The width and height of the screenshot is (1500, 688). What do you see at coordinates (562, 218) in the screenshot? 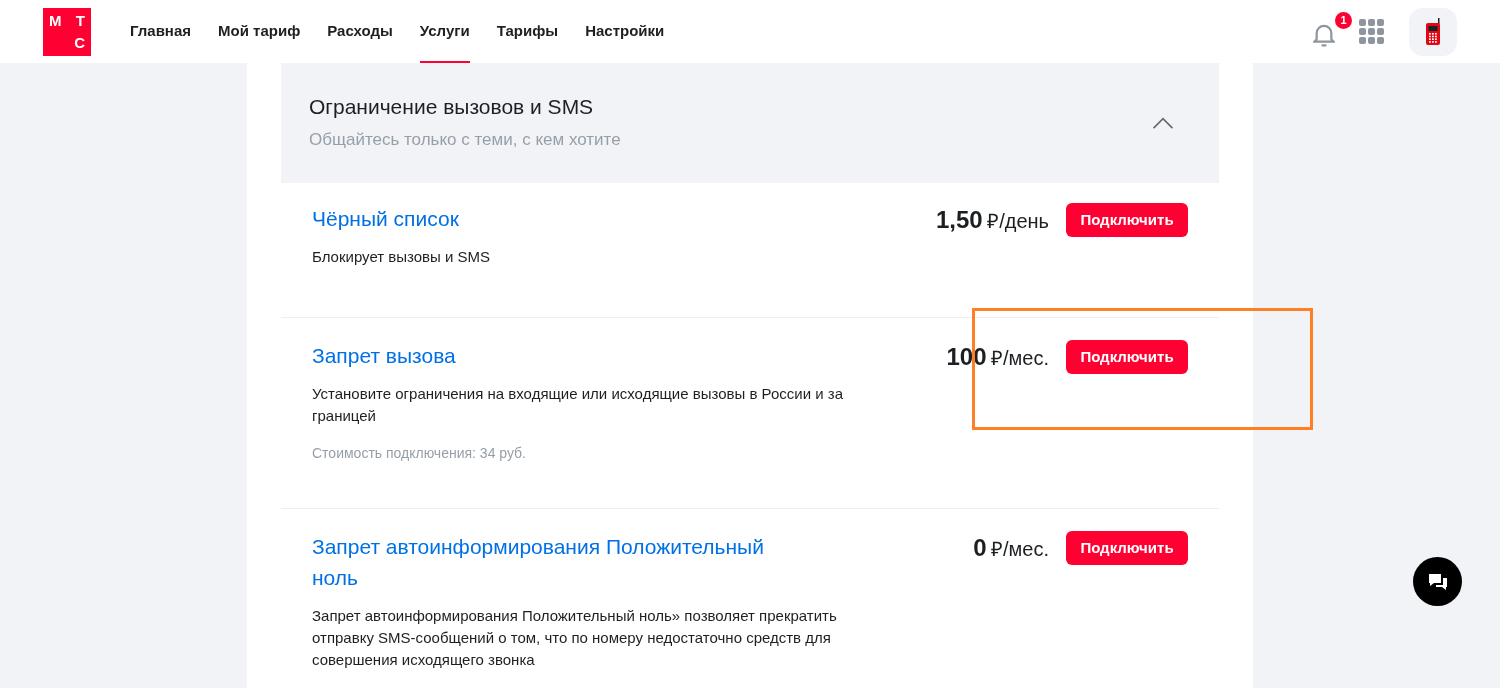
I see `service-title: Чёрный список` at bounding box center [562, 218].